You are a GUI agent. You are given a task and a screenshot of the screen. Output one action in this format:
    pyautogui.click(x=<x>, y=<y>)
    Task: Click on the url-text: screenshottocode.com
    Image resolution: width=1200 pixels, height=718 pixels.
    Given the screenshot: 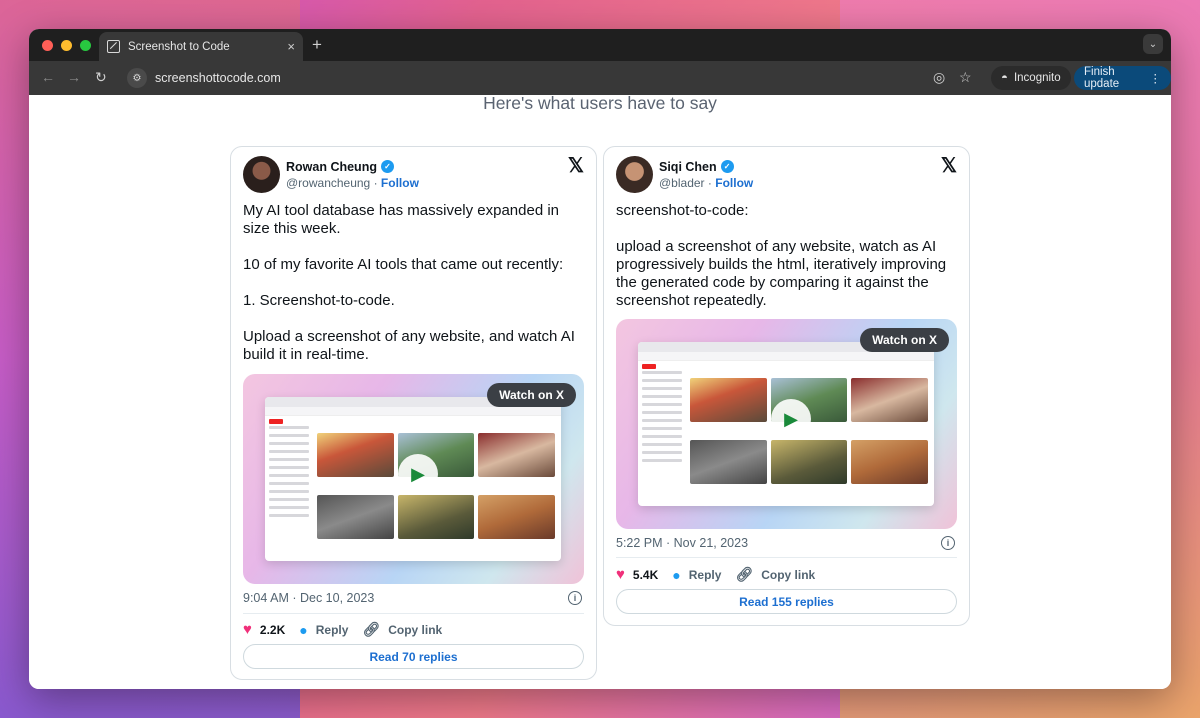 What is the action you would take?
    pyautogui.click(x=218, y=78)
    